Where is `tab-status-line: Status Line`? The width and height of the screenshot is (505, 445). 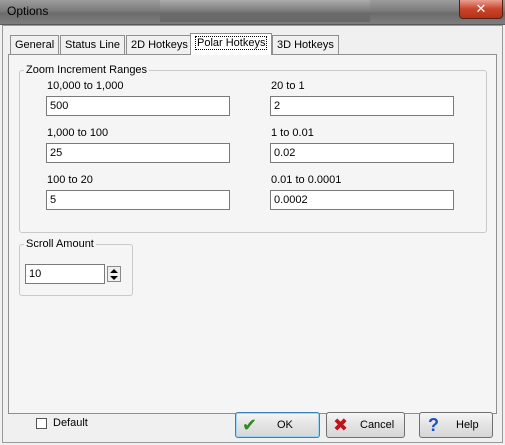 tab-status-line: Status Line is located at coordinates (93, 44).